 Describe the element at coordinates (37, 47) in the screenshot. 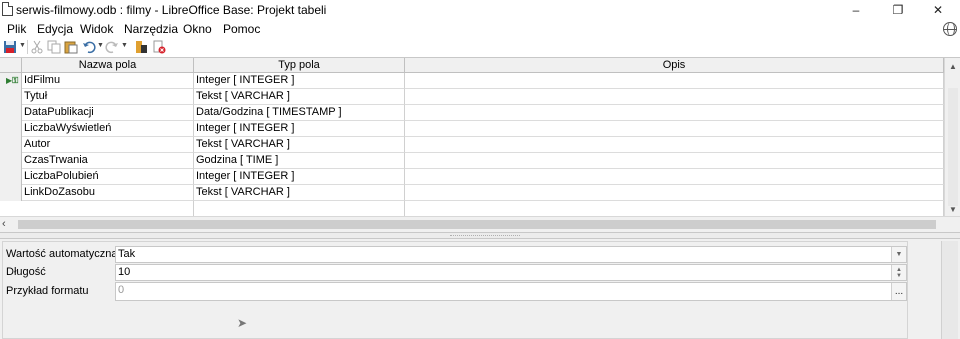

I see `cut-icon` at that location.